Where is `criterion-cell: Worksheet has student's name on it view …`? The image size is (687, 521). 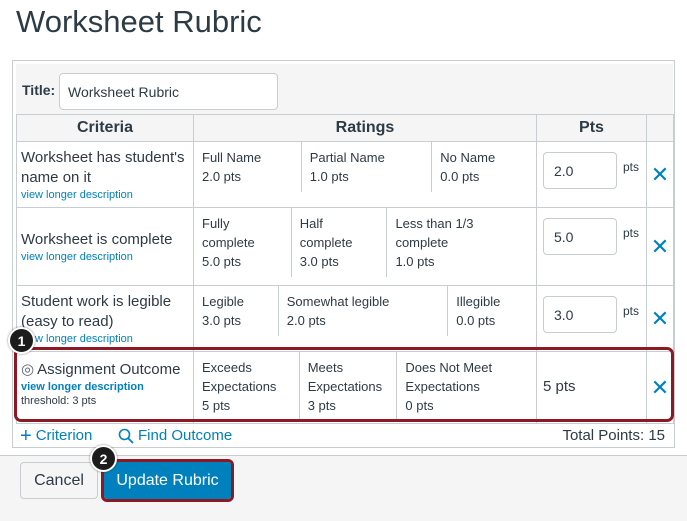
criterion-cell: Worksheet has student's name on it view … is located at coordinates (105, 174).